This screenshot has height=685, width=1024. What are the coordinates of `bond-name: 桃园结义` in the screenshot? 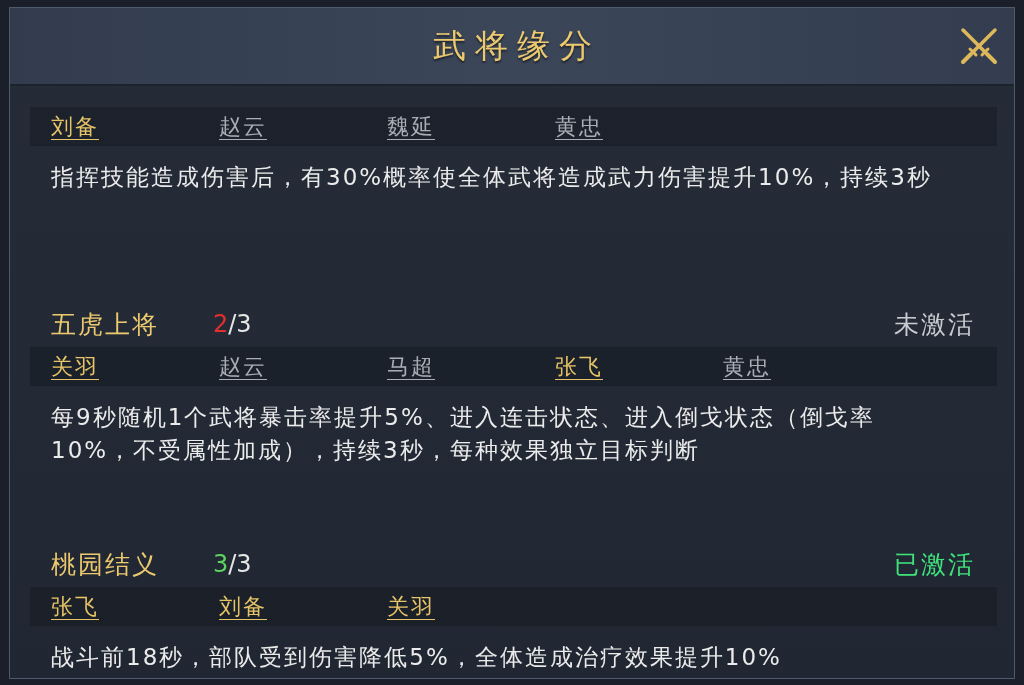 It's located at (105, 564).